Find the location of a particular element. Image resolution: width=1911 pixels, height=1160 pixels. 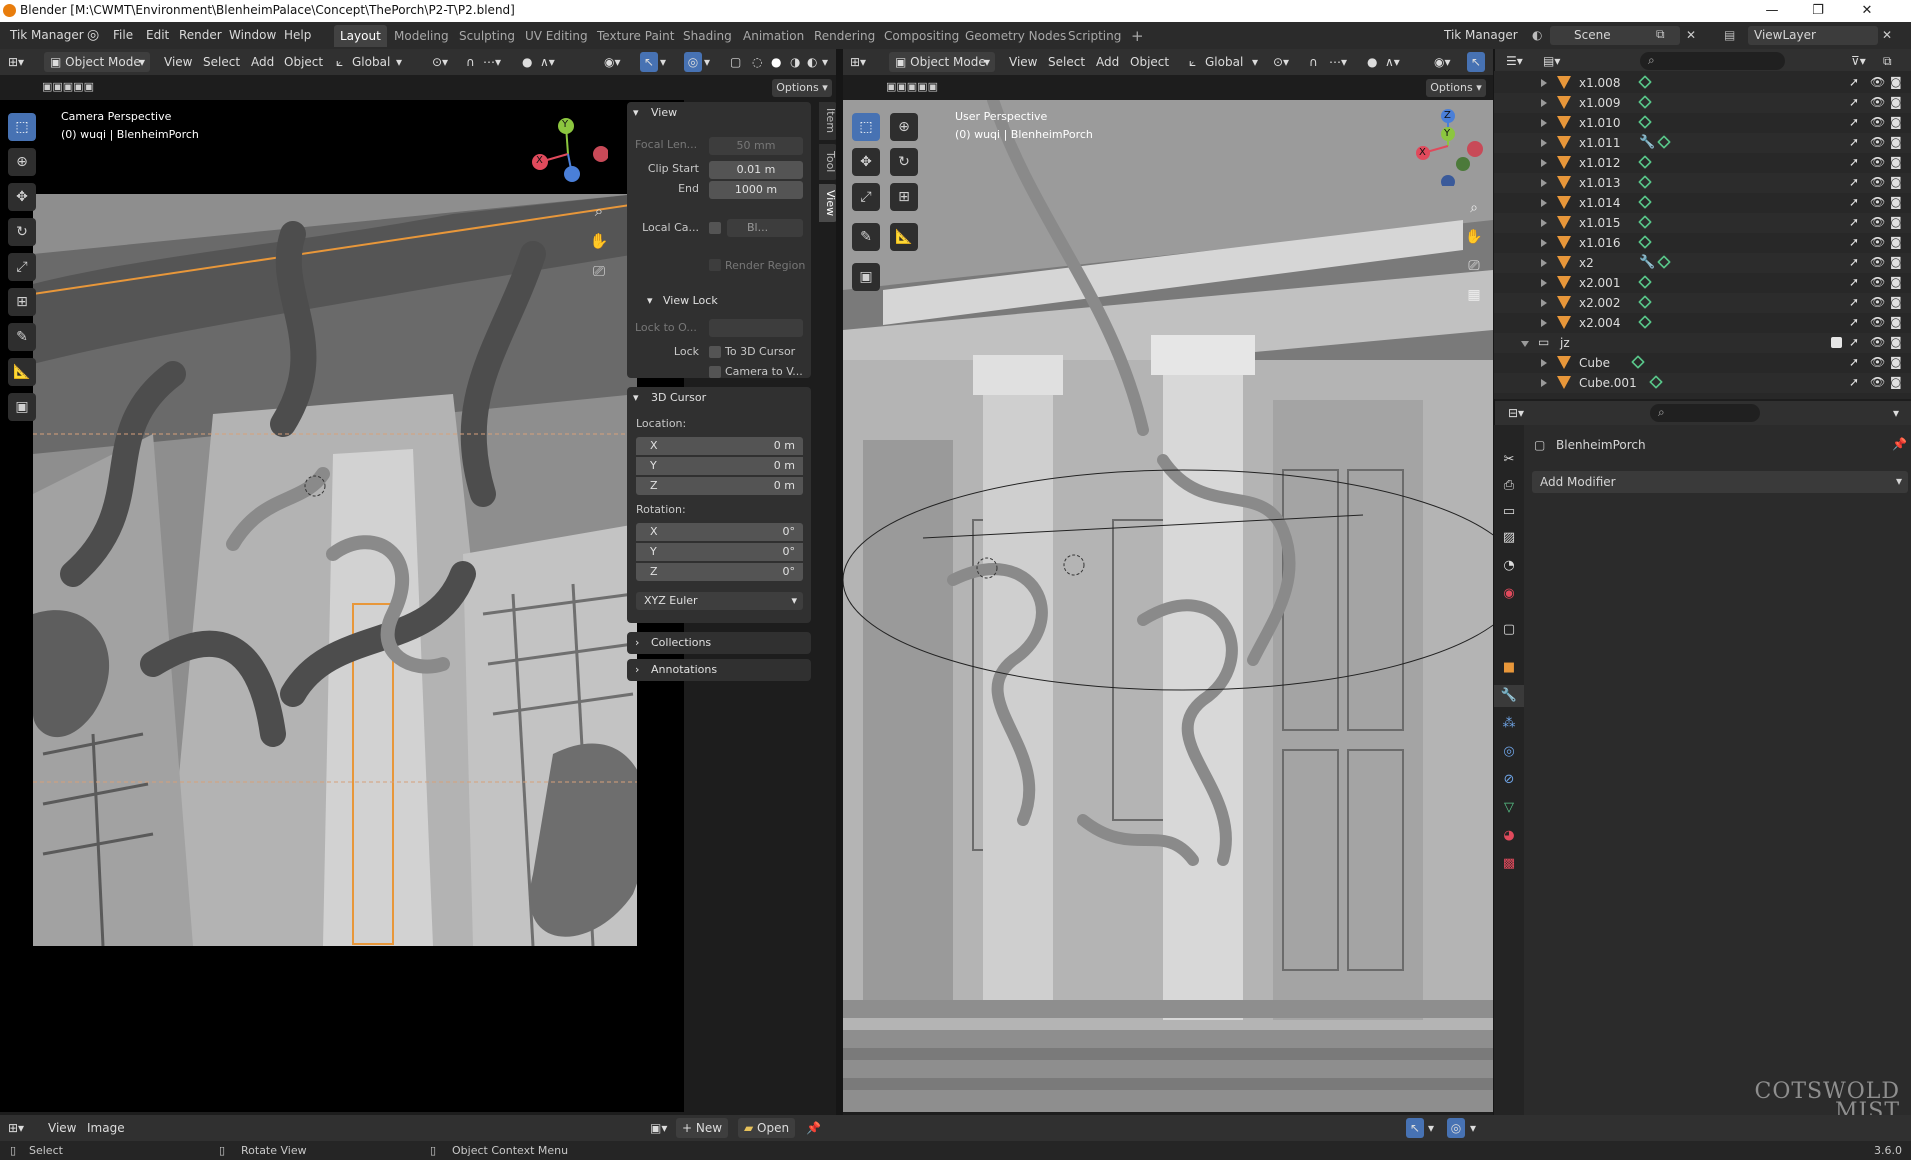

workspace-tab-sculpting: Sculpting is located at coordinates (487, 36).